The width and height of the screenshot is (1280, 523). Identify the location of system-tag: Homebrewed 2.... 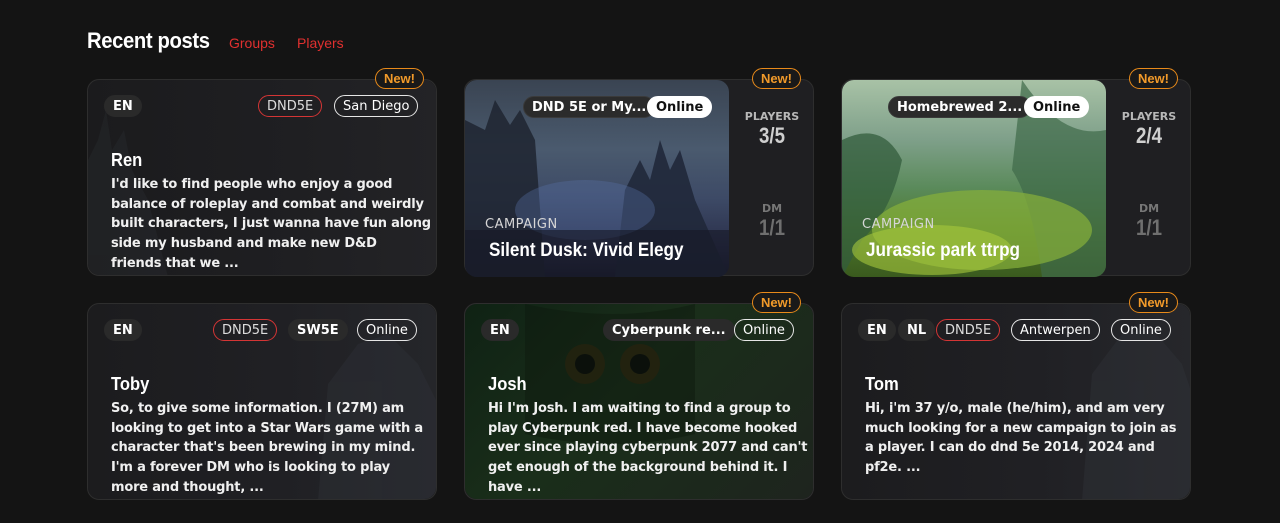
(960, 107).